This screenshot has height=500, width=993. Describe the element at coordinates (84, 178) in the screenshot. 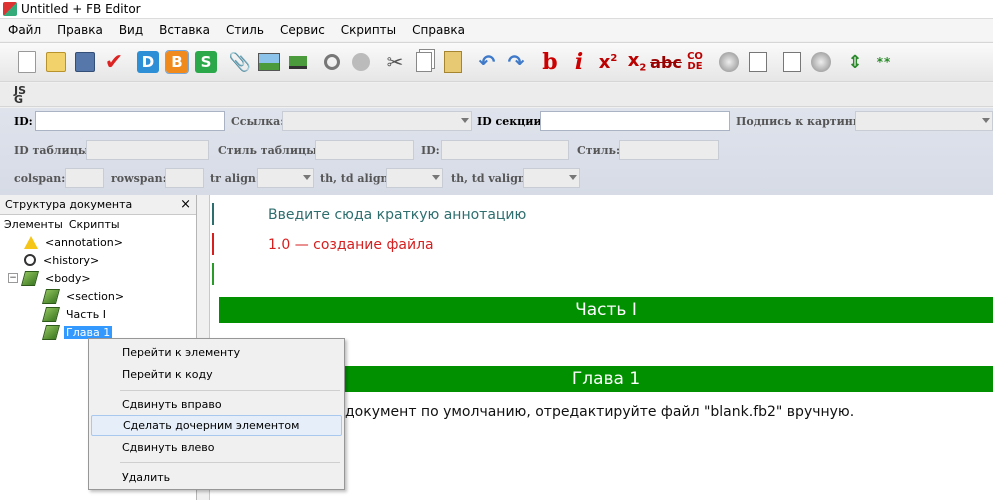

I see `colspan-input` at that location.